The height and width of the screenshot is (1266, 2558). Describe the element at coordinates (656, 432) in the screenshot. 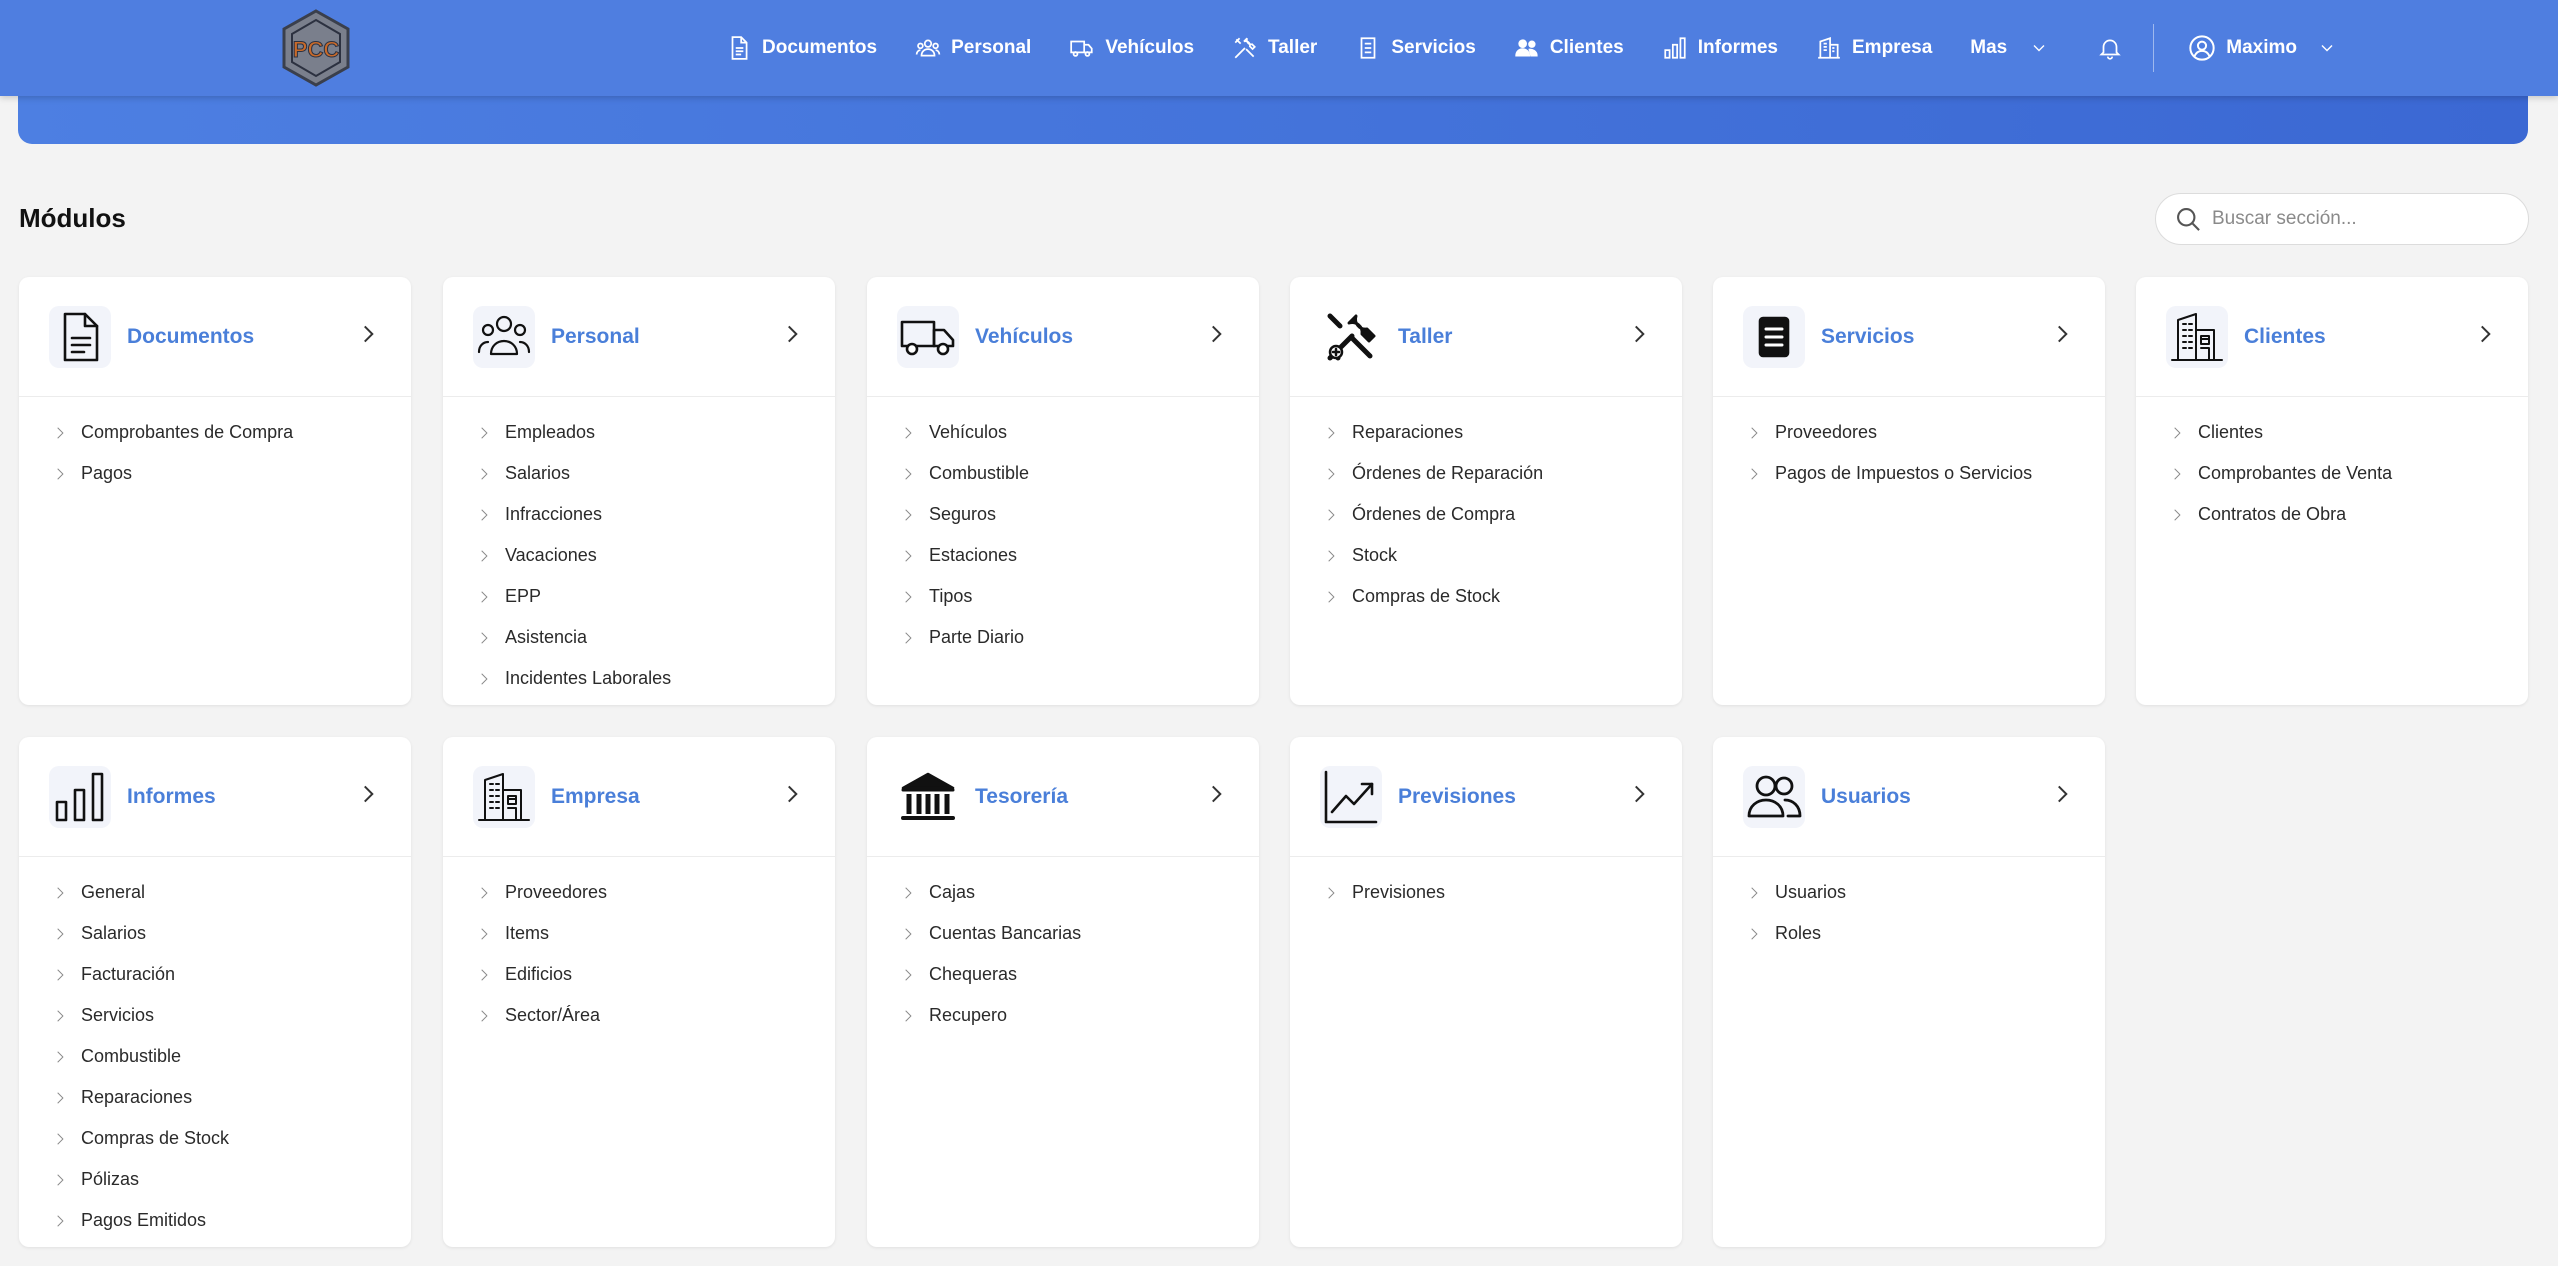

I see `module-item: Empleados` at that location.